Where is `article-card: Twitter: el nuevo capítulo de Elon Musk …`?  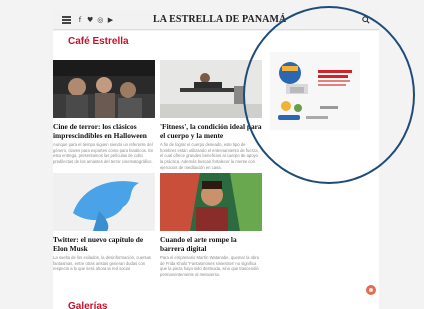 article-card: Twitter: el nuevo capítulo de Elon Musk … is located at coordinates (104, 222).